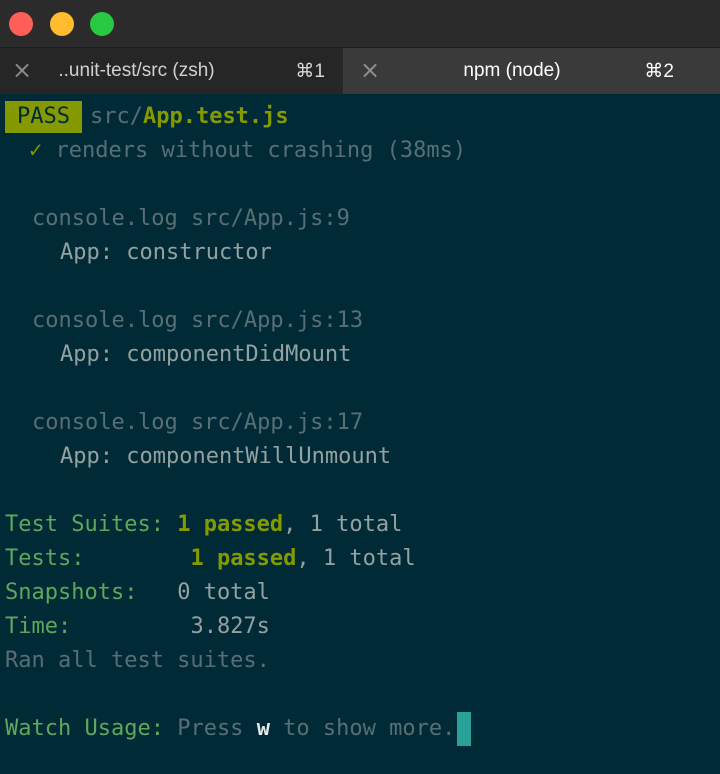 Image resolution: width=720 pixels, height=774 pixels. Describe the element at coordinates (215, 116) in the screenshot. I see `test-file-name: App.test.js` at that location.